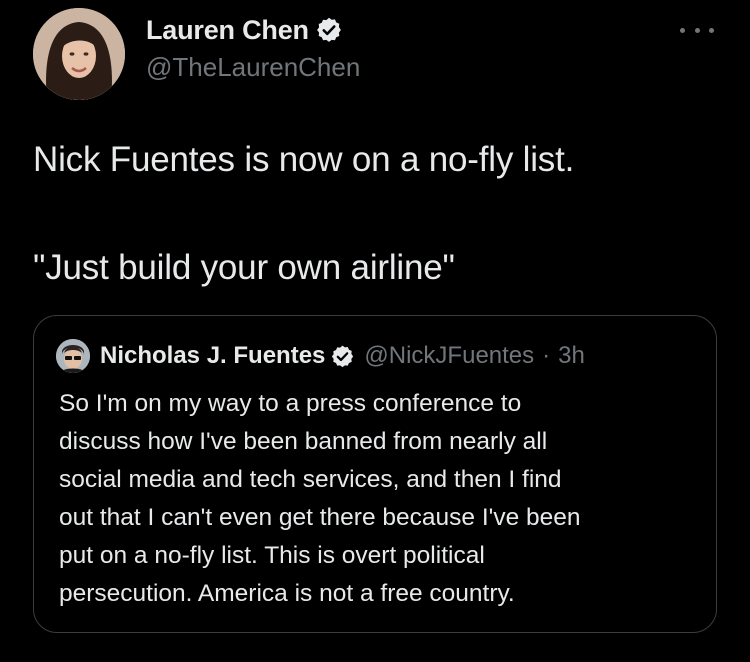 The width and height of the screenshot is (750, 662). Describe the element at coordinates (79, 54) in the screenshot. I see `author-avatar` at that location.